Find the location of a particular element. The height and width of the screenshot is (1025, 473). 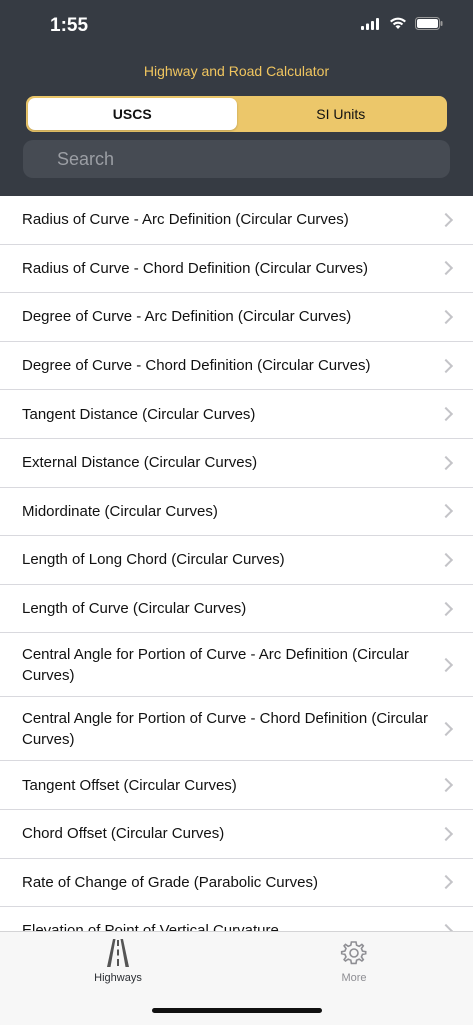

signal-icon is located at coordinates (370, 23).